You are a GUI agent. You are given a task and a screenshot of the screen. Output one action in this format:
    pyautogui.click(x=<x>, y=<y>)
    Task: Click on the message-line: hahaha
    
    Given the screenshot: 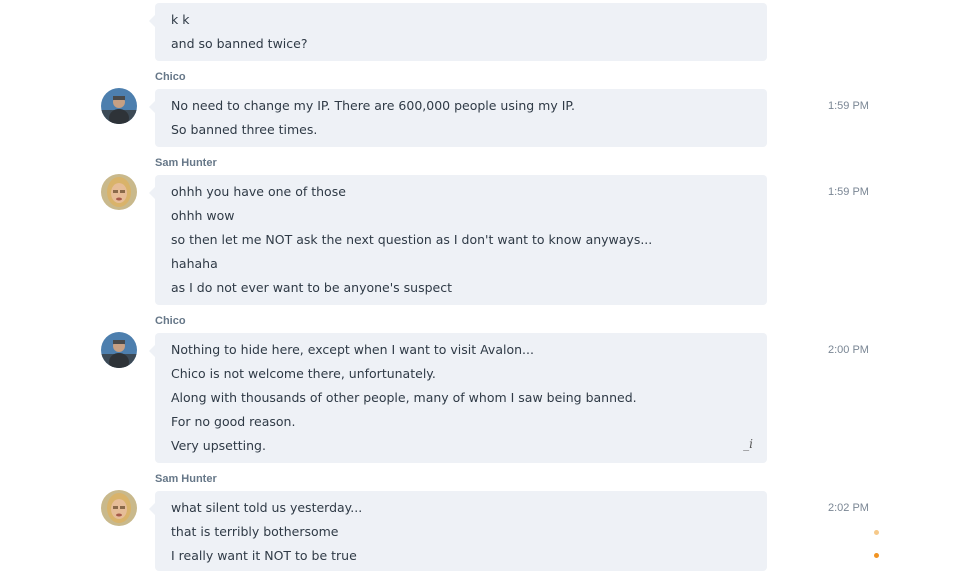 What is the action you would take?
    pyautogui.click(x=194, y=263)
    